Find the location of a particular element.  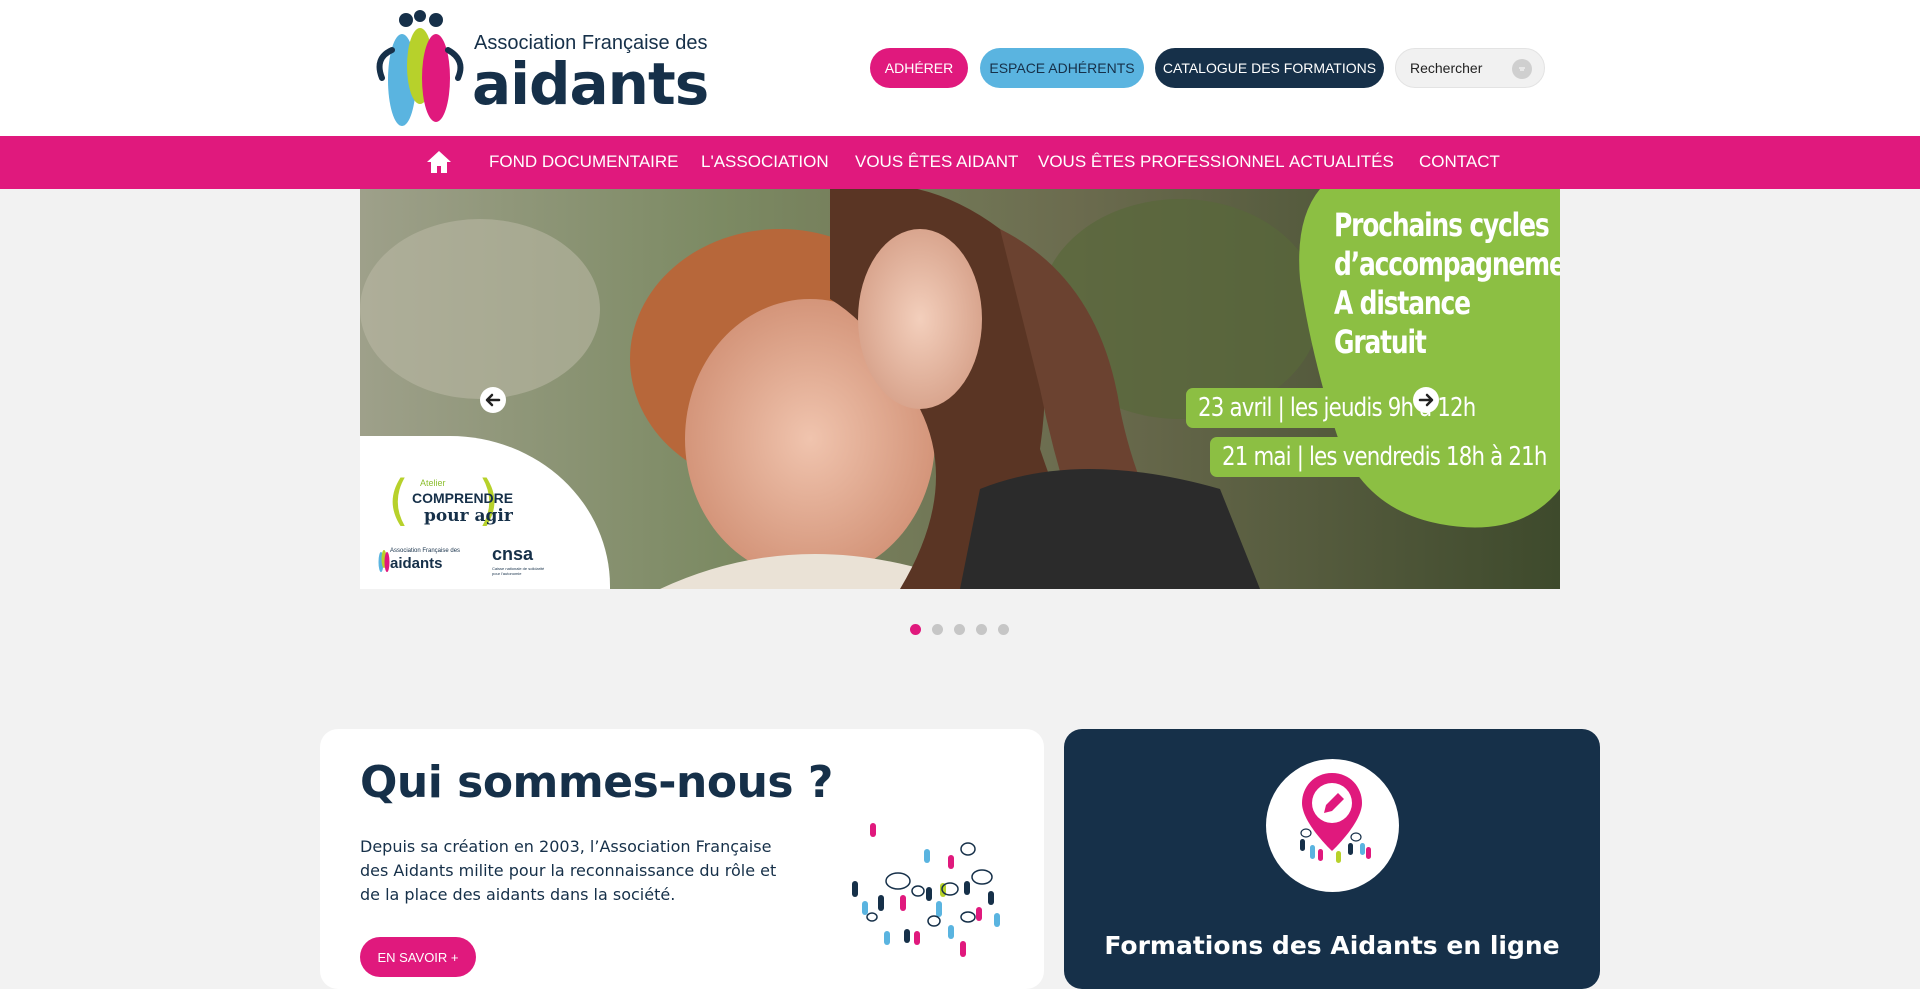

members-area-button: ESPACE ADHÉRENTS is located at coordinates (1062, 68).